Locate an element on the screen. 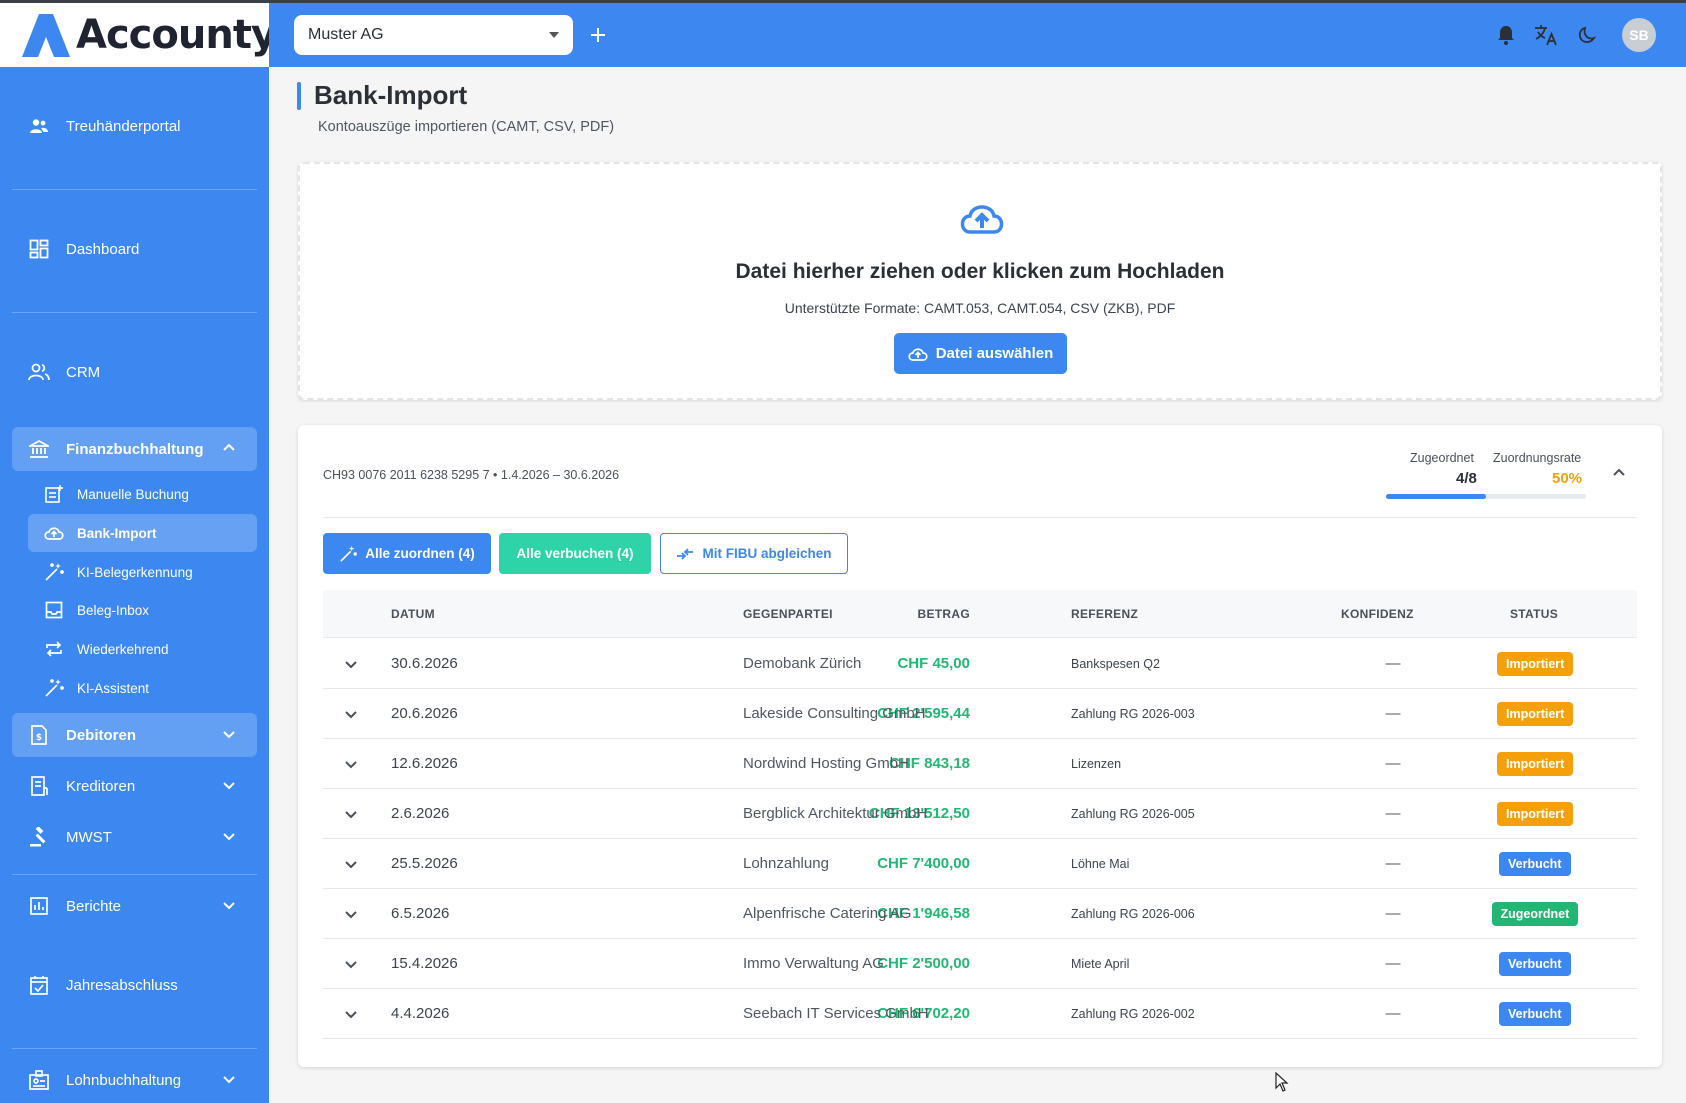 This screenshot has width=1686, height=1103. column-header-confidence: KONFIDENZ is located at coordinates (1377, 614).